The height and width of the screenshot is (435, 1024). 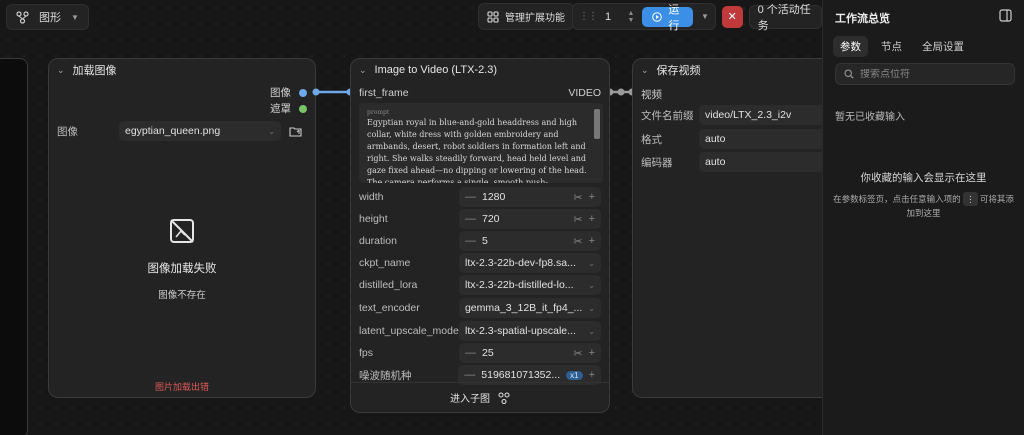 What do you see at coordinates (378, 112) in the screenshot?
I see `prompt-label: prompt` at bounding box center [378, 112].